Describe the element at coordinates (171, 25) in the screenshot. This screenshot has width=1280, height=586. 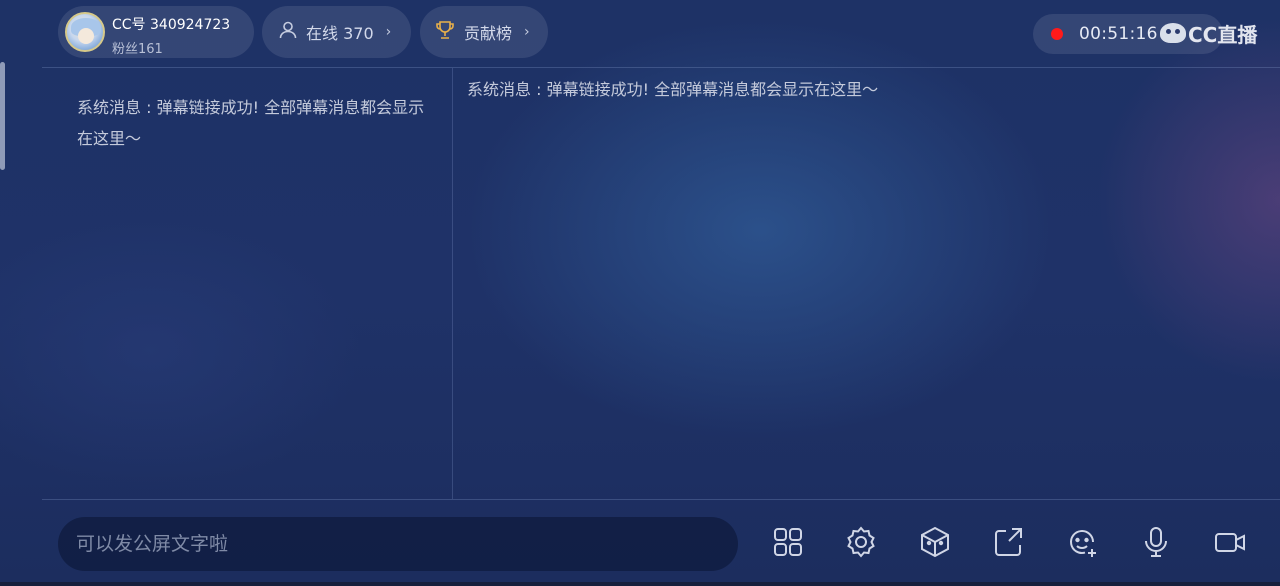
I see `cc-id-text: CC号 340924723` at that location.